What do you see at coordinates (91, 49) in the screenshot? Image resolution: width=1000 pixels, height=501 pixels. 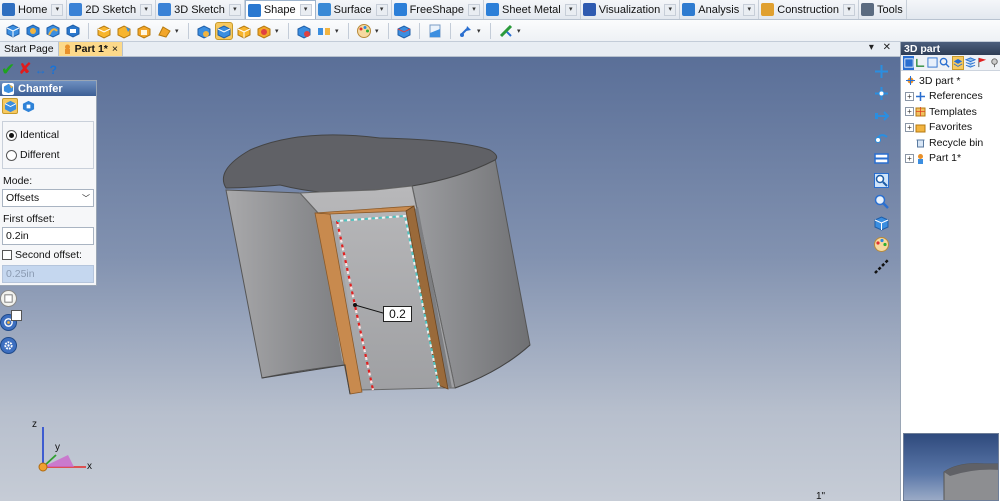 I see `tab-part-1: Part 1* ×` at bounding box center [91, 49].